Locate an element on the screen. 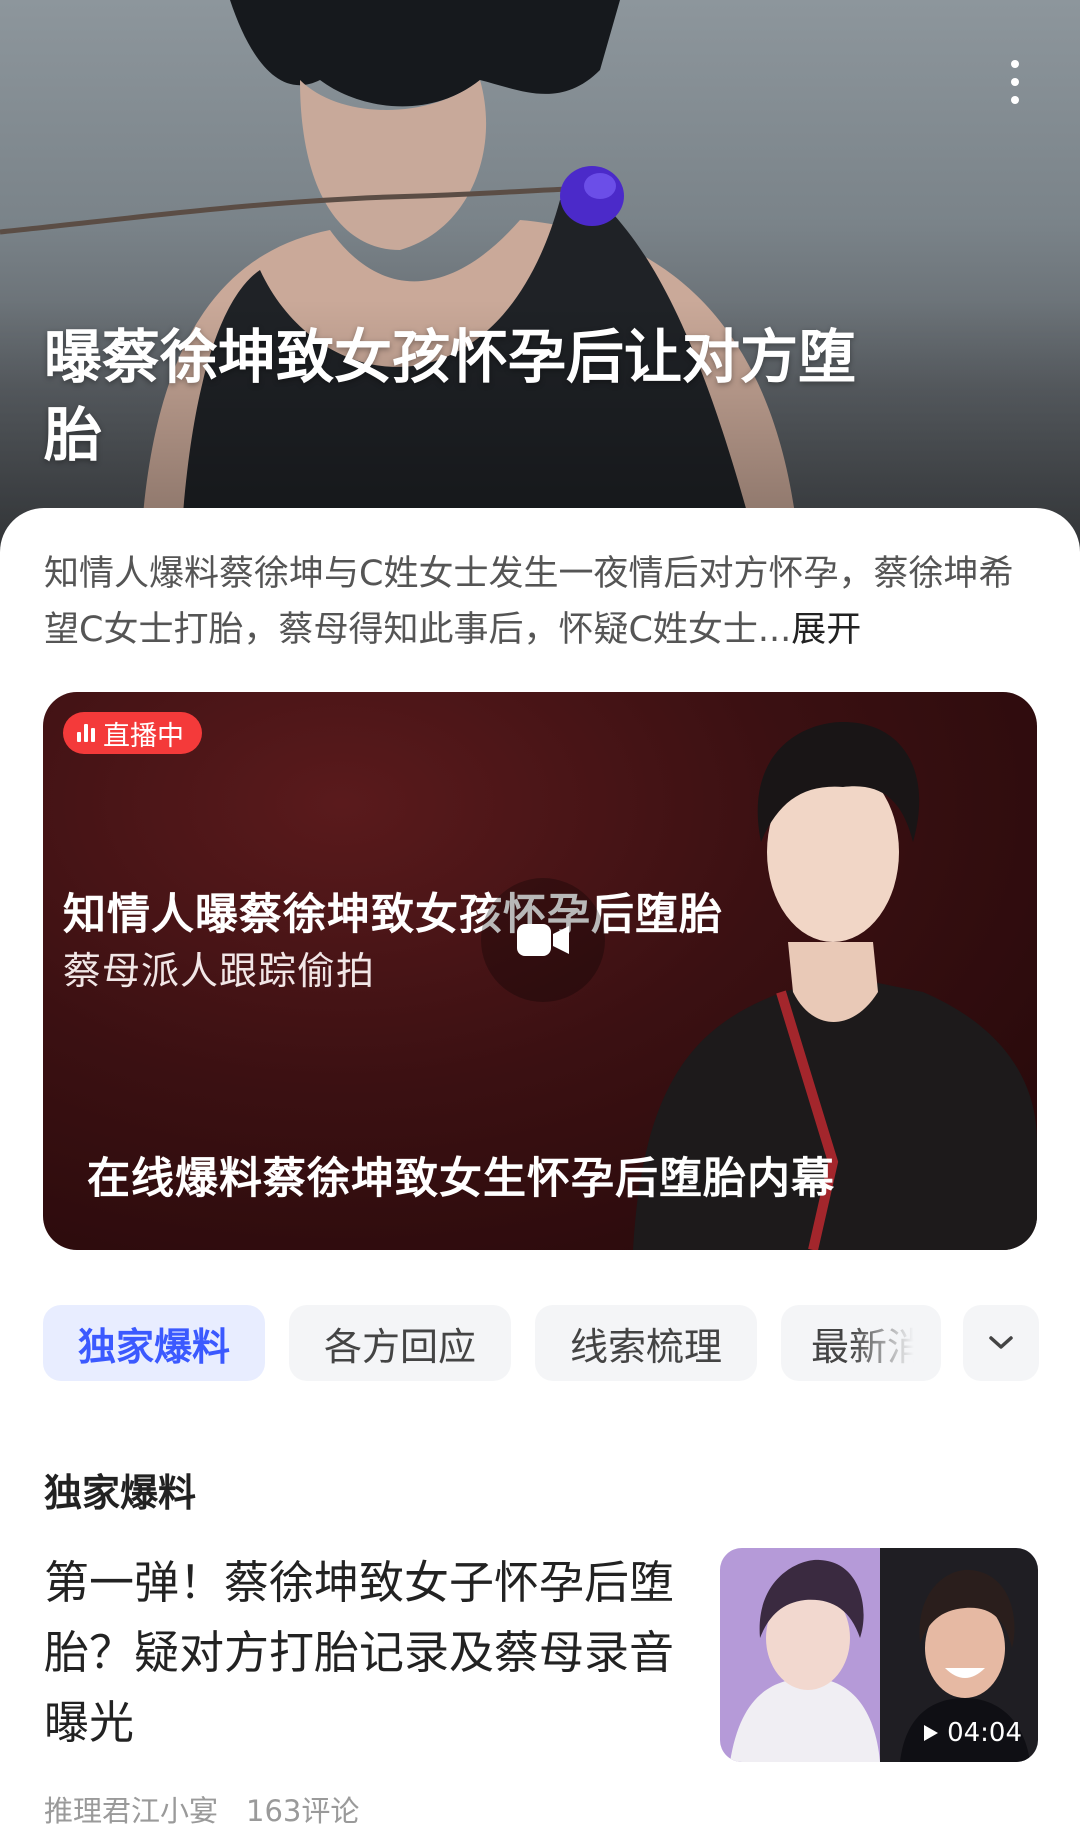  section-title: 独家爆料 is located at coordinates (120, 1493).